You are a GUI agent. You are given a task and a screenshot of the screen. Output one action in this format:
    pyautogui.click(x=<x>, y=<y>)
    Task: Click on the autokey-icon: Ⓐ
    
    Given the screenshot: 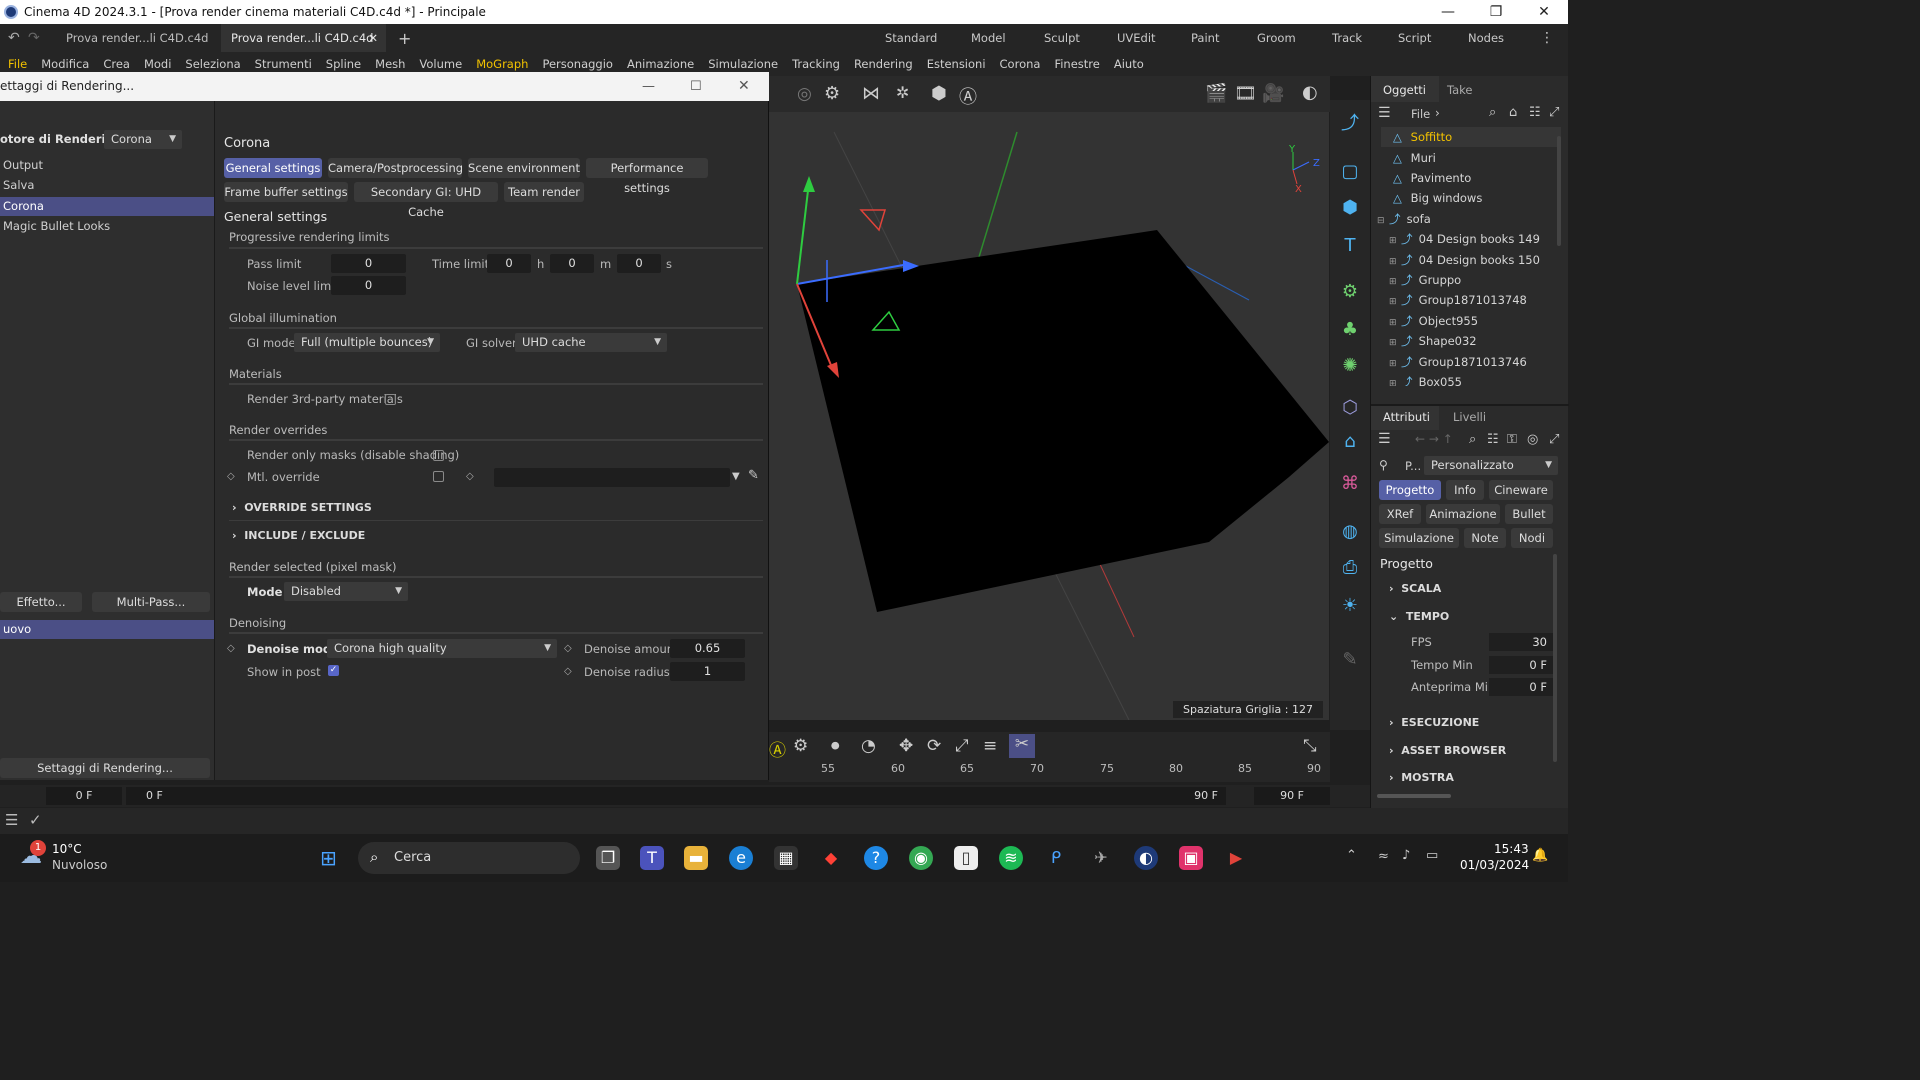 What is the action you would take?
    pyautogui.click(x=968, y=96)
    